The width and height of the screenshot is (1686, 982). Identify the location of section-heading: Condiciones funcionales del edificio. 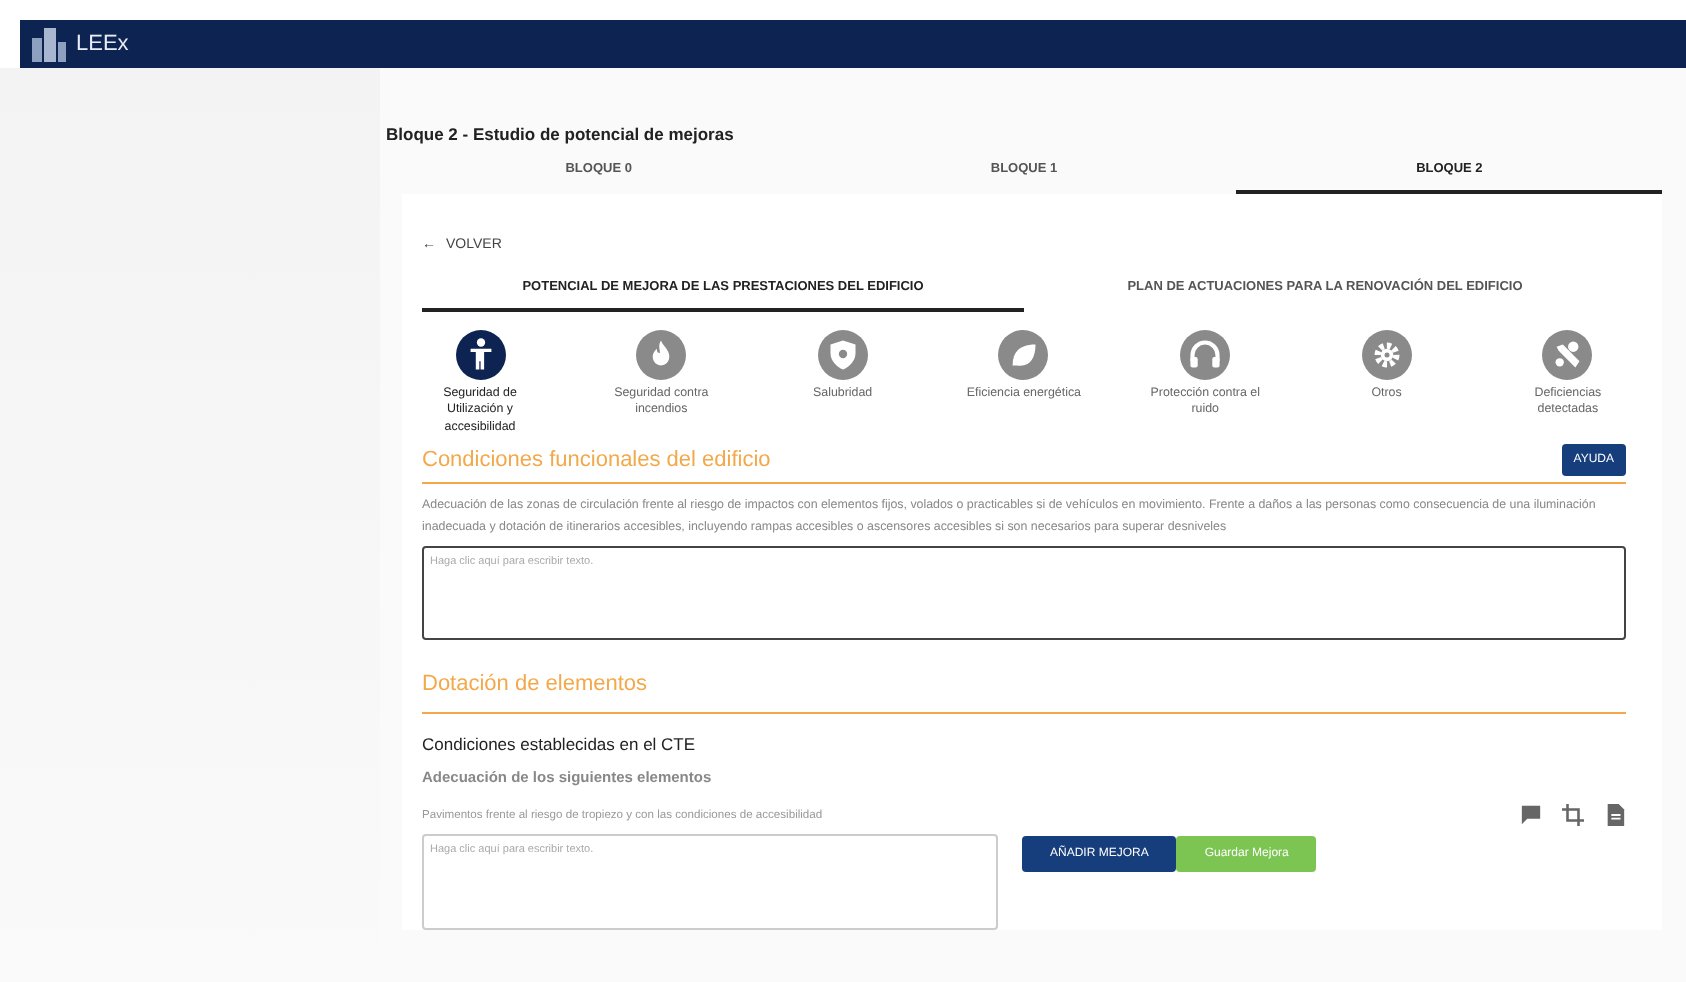
(596, 460).